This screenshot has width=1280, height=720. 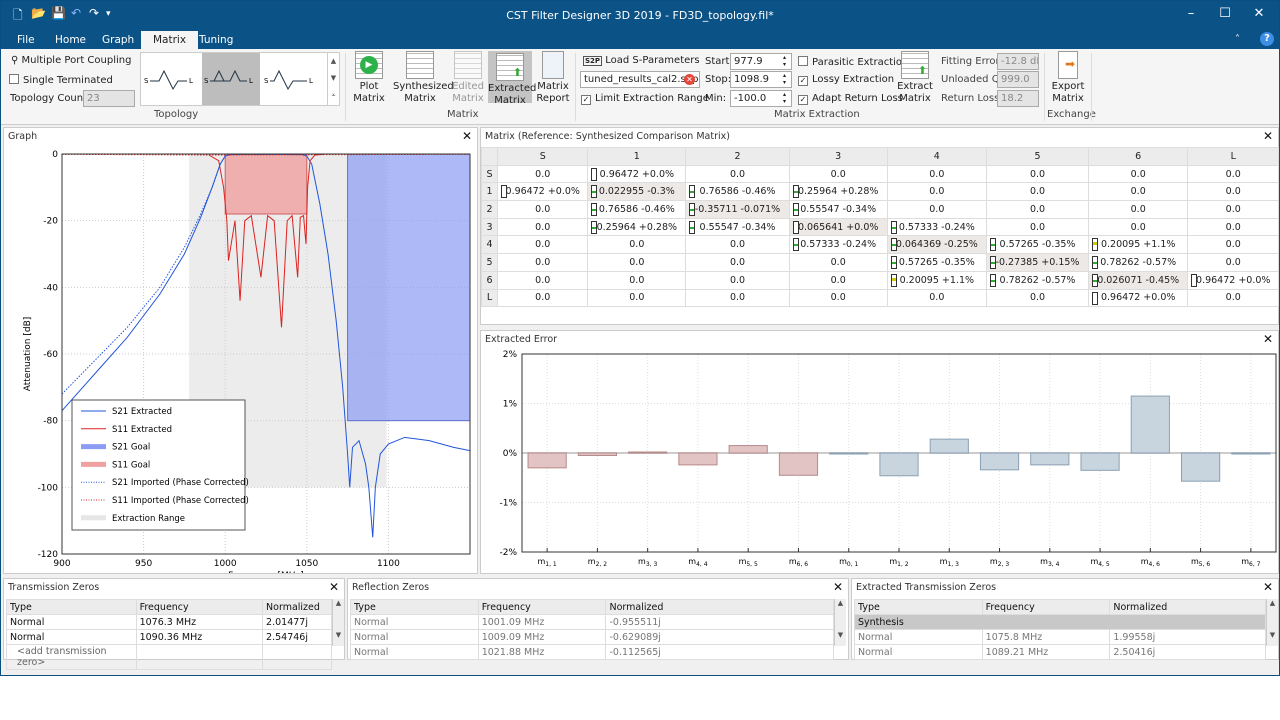 I want to click on single-terminated-checkbox: Single Terminated, so click(x=61, y=80).